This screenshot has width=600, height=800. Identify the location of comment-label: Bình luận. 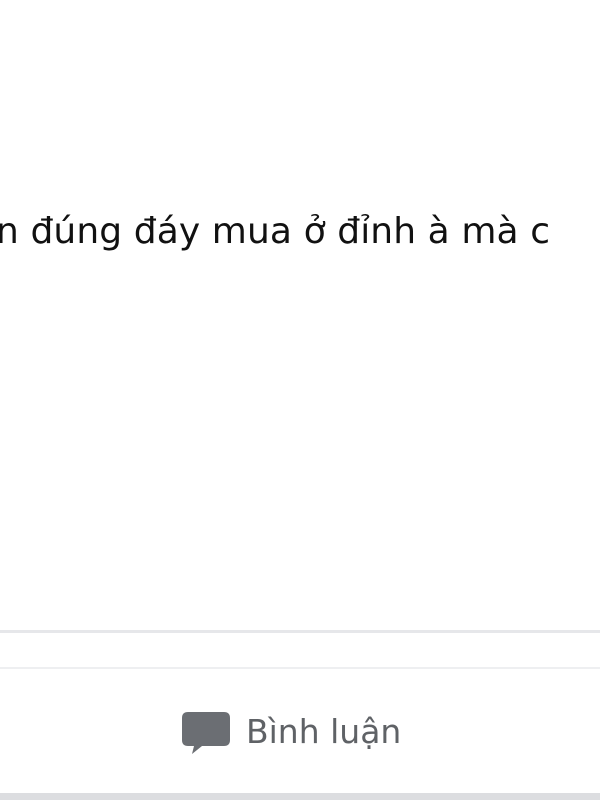
(324, 731).